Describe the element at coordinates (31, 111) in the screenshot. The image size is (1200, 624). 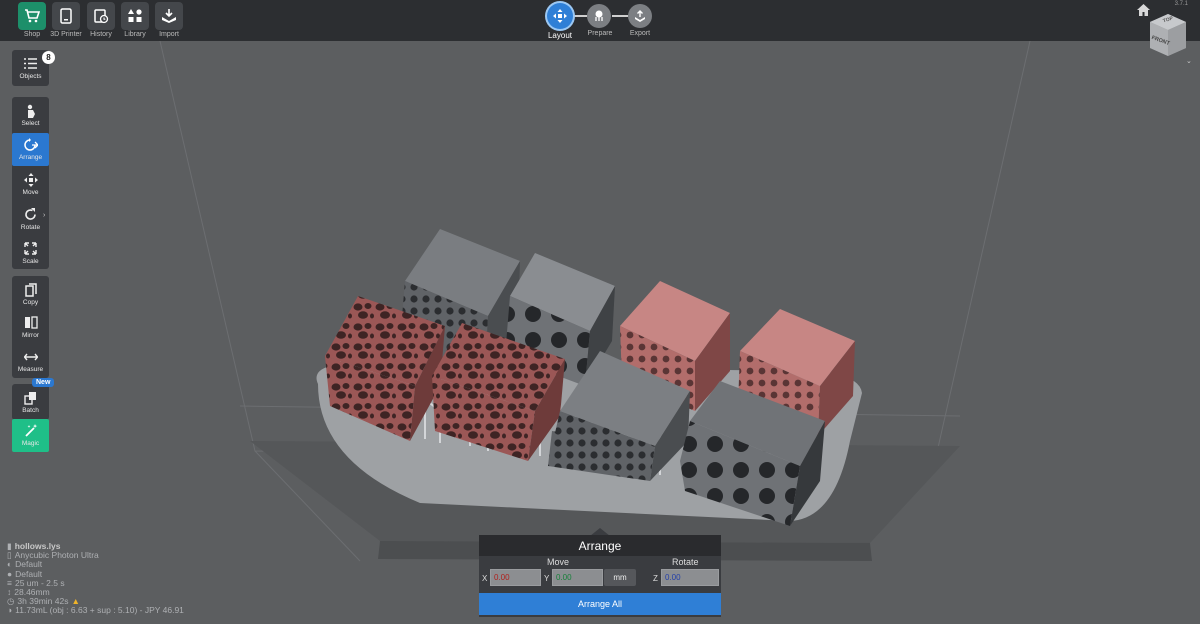
I see `select-icon` at that location.